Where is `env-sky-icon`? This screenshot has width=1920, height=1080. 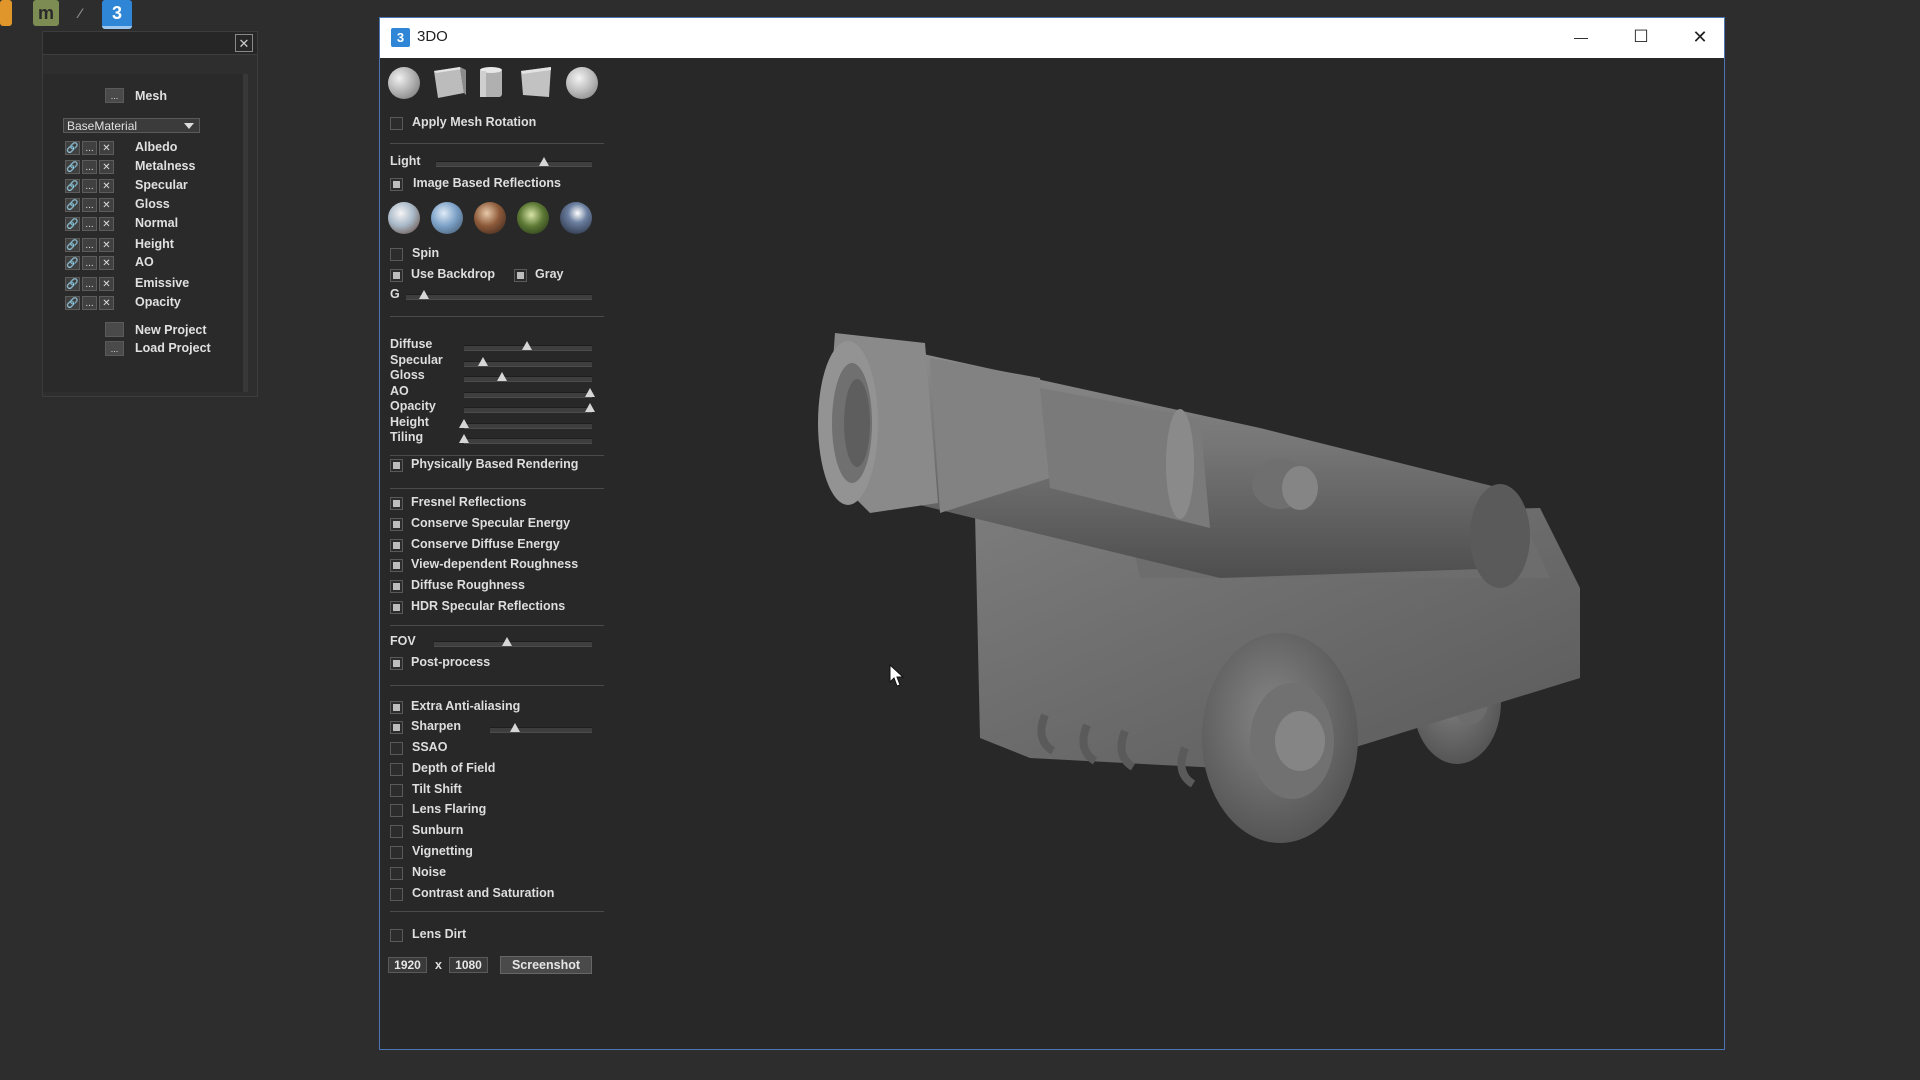 env-sky-icon is located at coordinates (404, 218).